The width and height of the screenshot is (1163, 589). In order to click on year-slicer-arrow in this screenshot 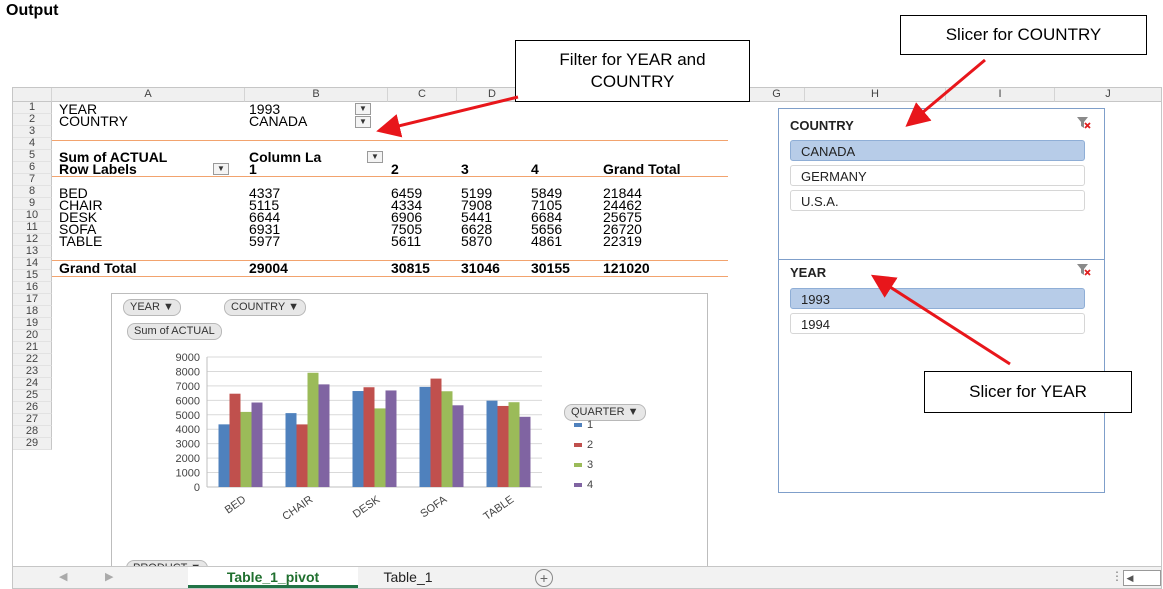, I will do `click(940, 320)`.